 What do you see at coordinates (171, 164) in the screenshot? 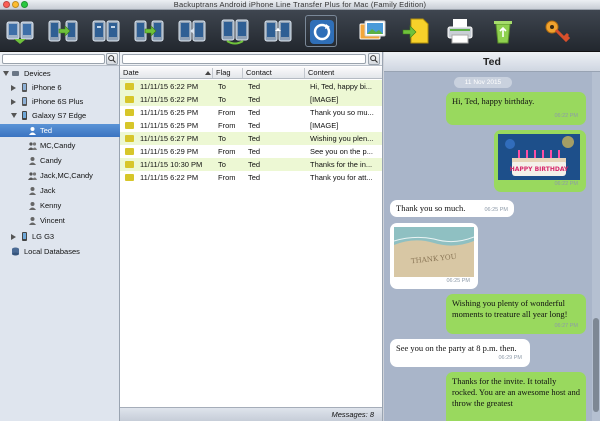
I see `cell-date: 11/11/15 10:30 PM` at bounding box center [171, 164].